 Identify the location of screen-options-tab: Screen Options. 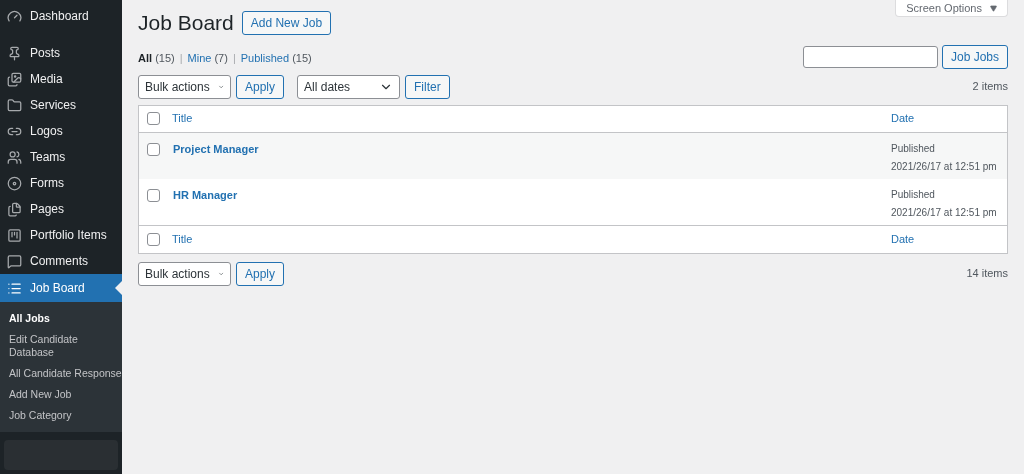
(951, 8).